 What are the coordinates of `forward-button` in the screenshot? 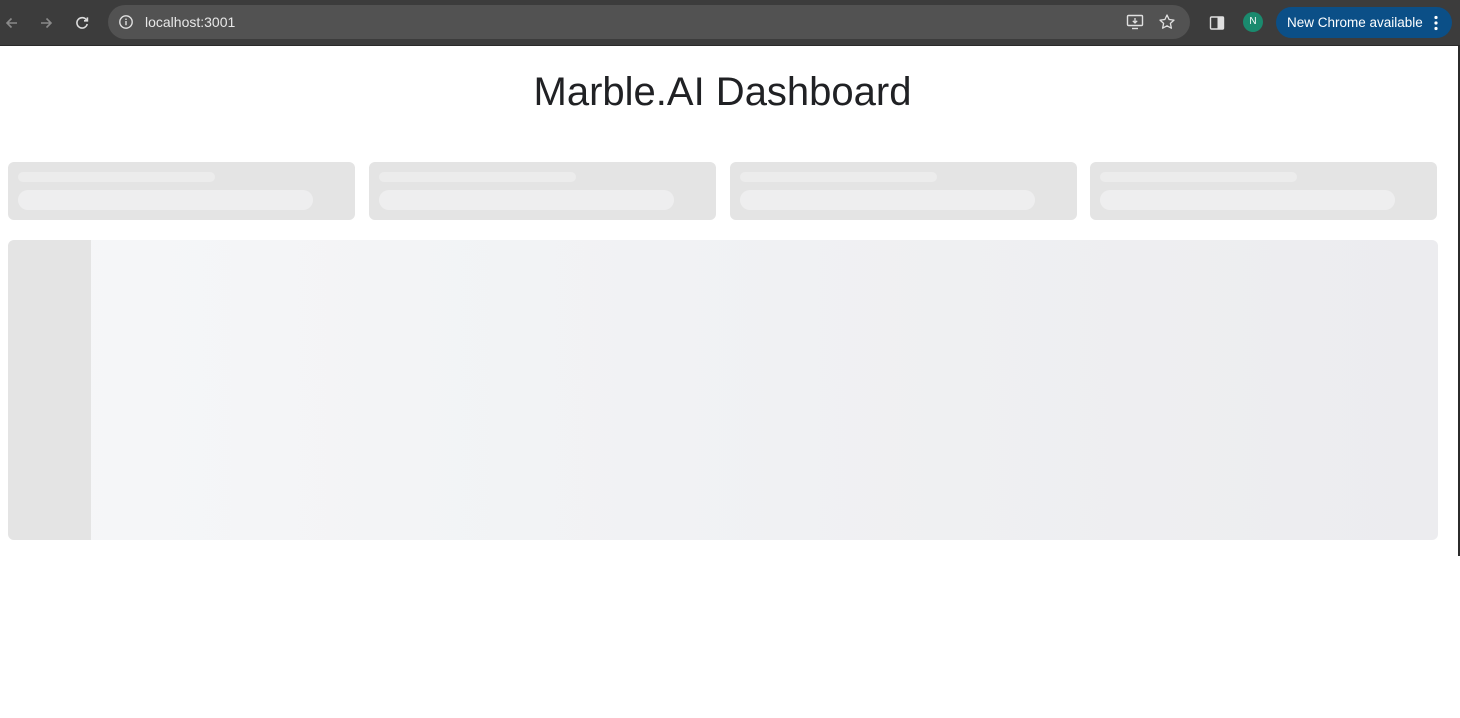 It's located at (46, 23).